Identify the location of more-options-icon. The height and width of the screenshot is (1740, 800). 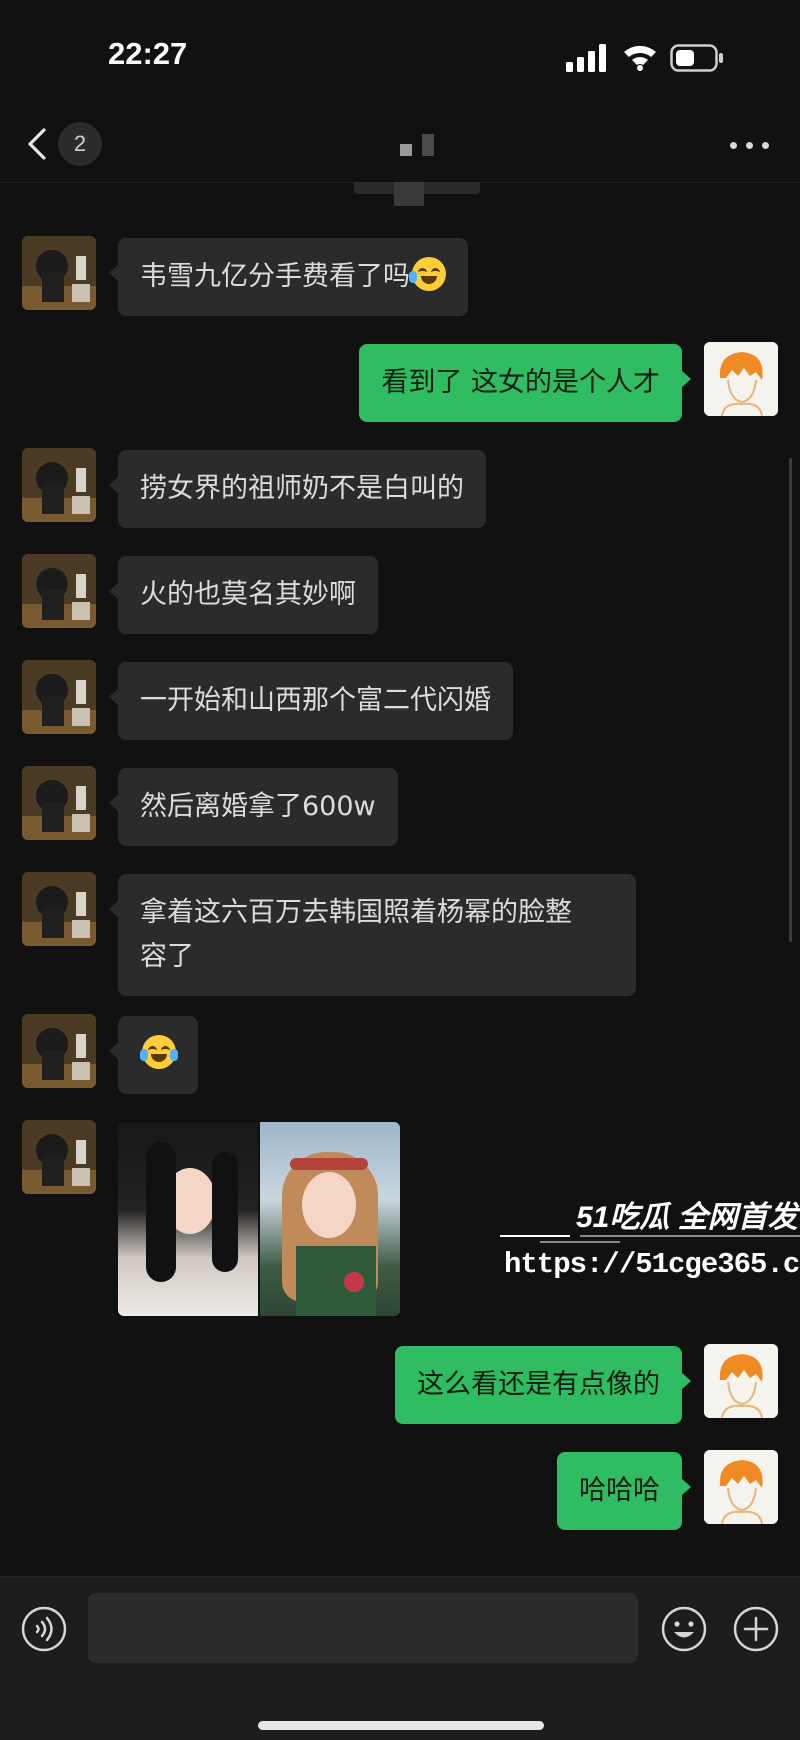
(750, 145).